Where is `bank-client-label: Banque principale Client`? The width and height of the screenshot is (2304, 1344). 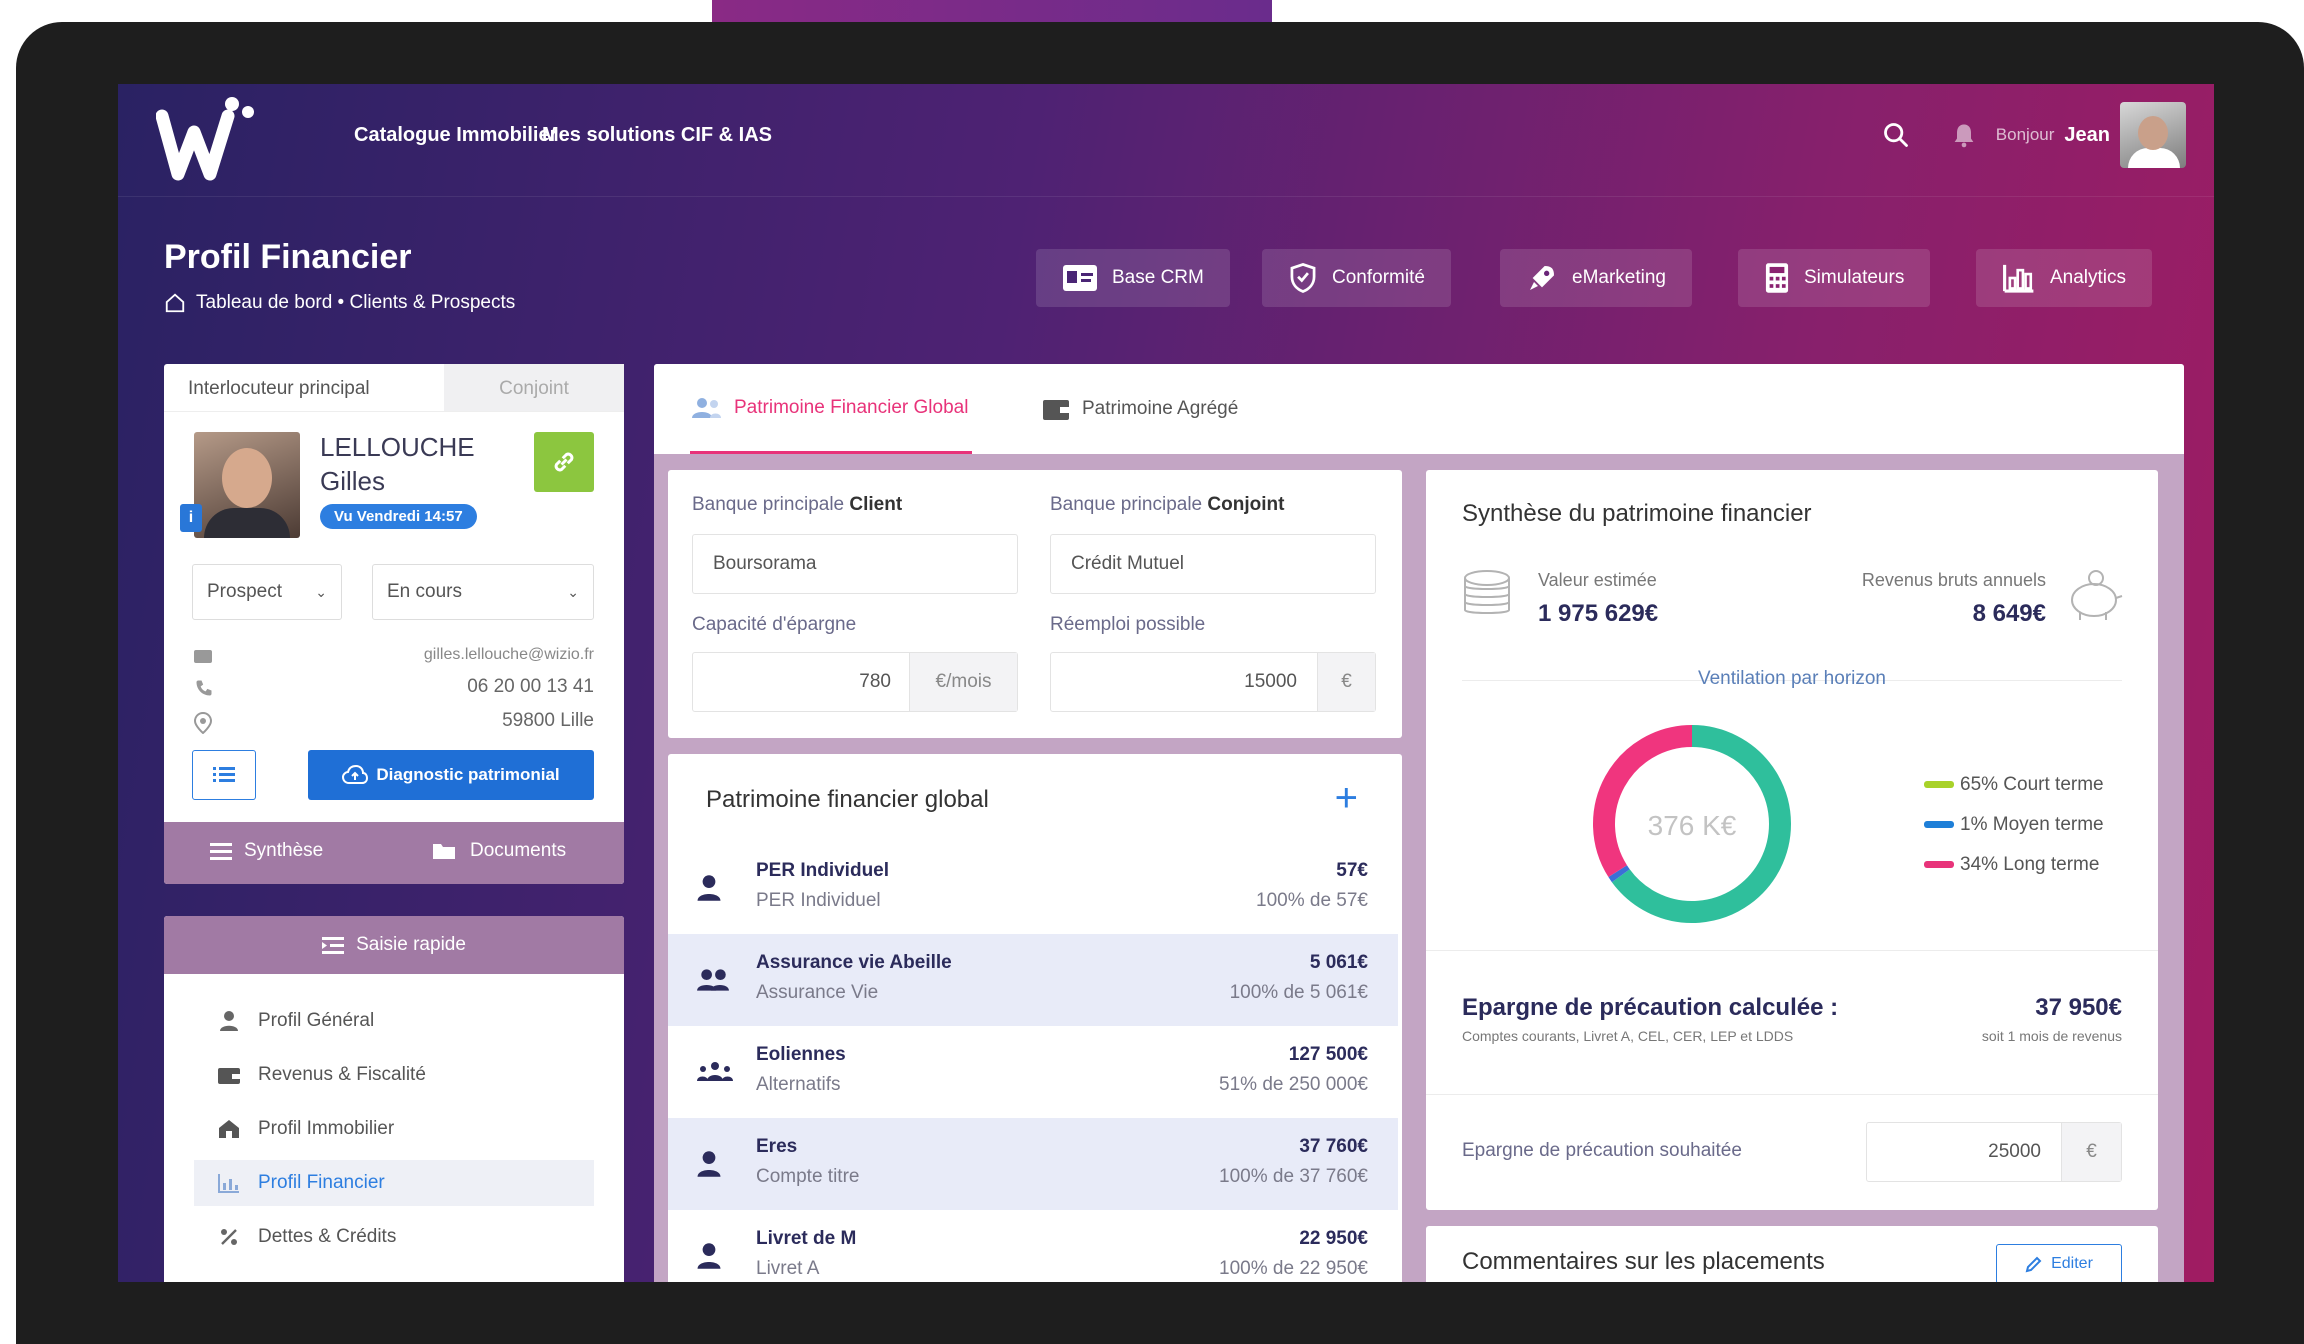
bank-client-label: Banque principale Client is located at coordinates (797, 504).